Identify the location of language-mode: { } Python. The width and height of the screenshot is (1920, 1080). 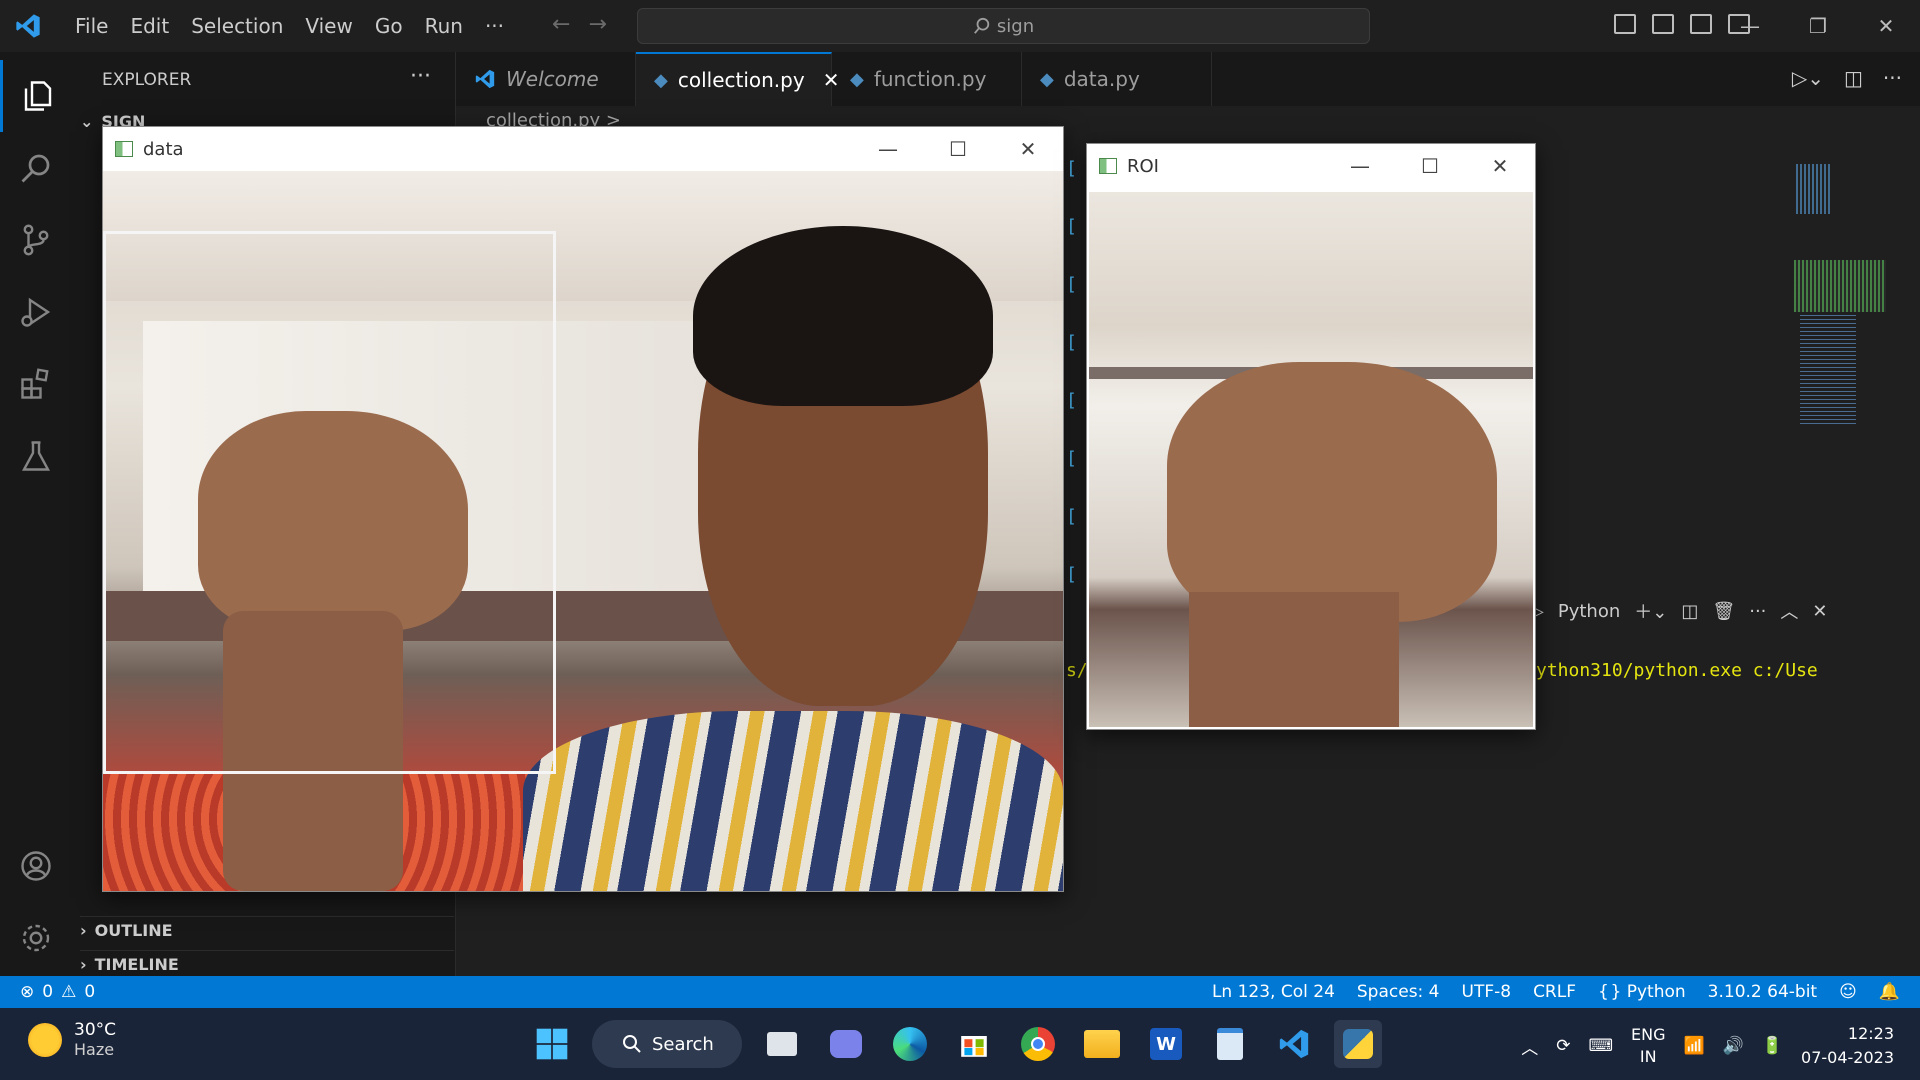
(1642, 992).